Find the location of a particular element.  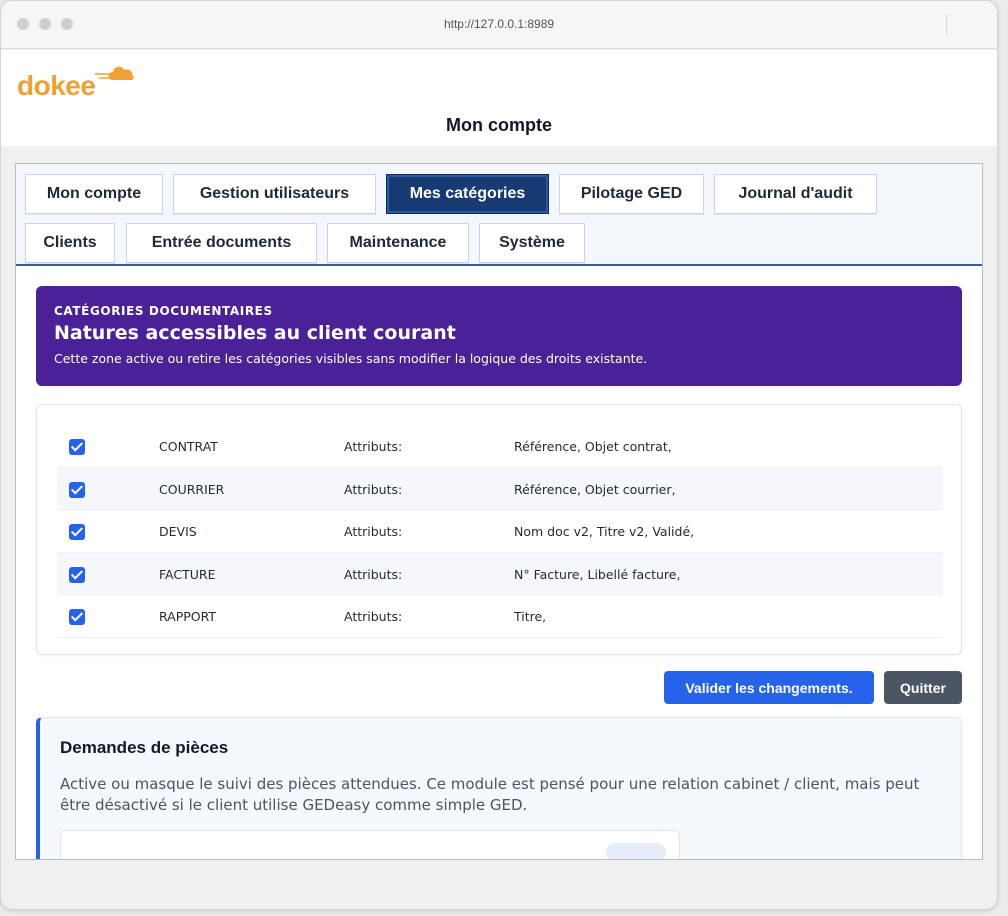

attributes-value: Nom doc v2, Titre v2, Validé, is located at coordinates (604, 531).